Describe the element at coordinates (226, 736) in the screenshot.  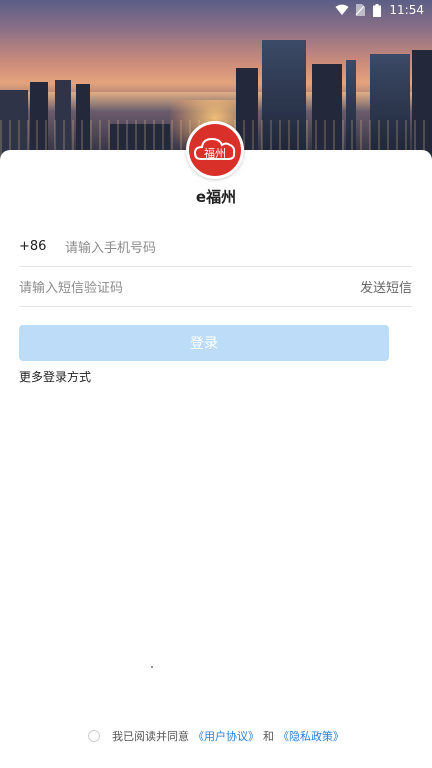
I see `user-agreement-link: 《用户协议》` at that location.